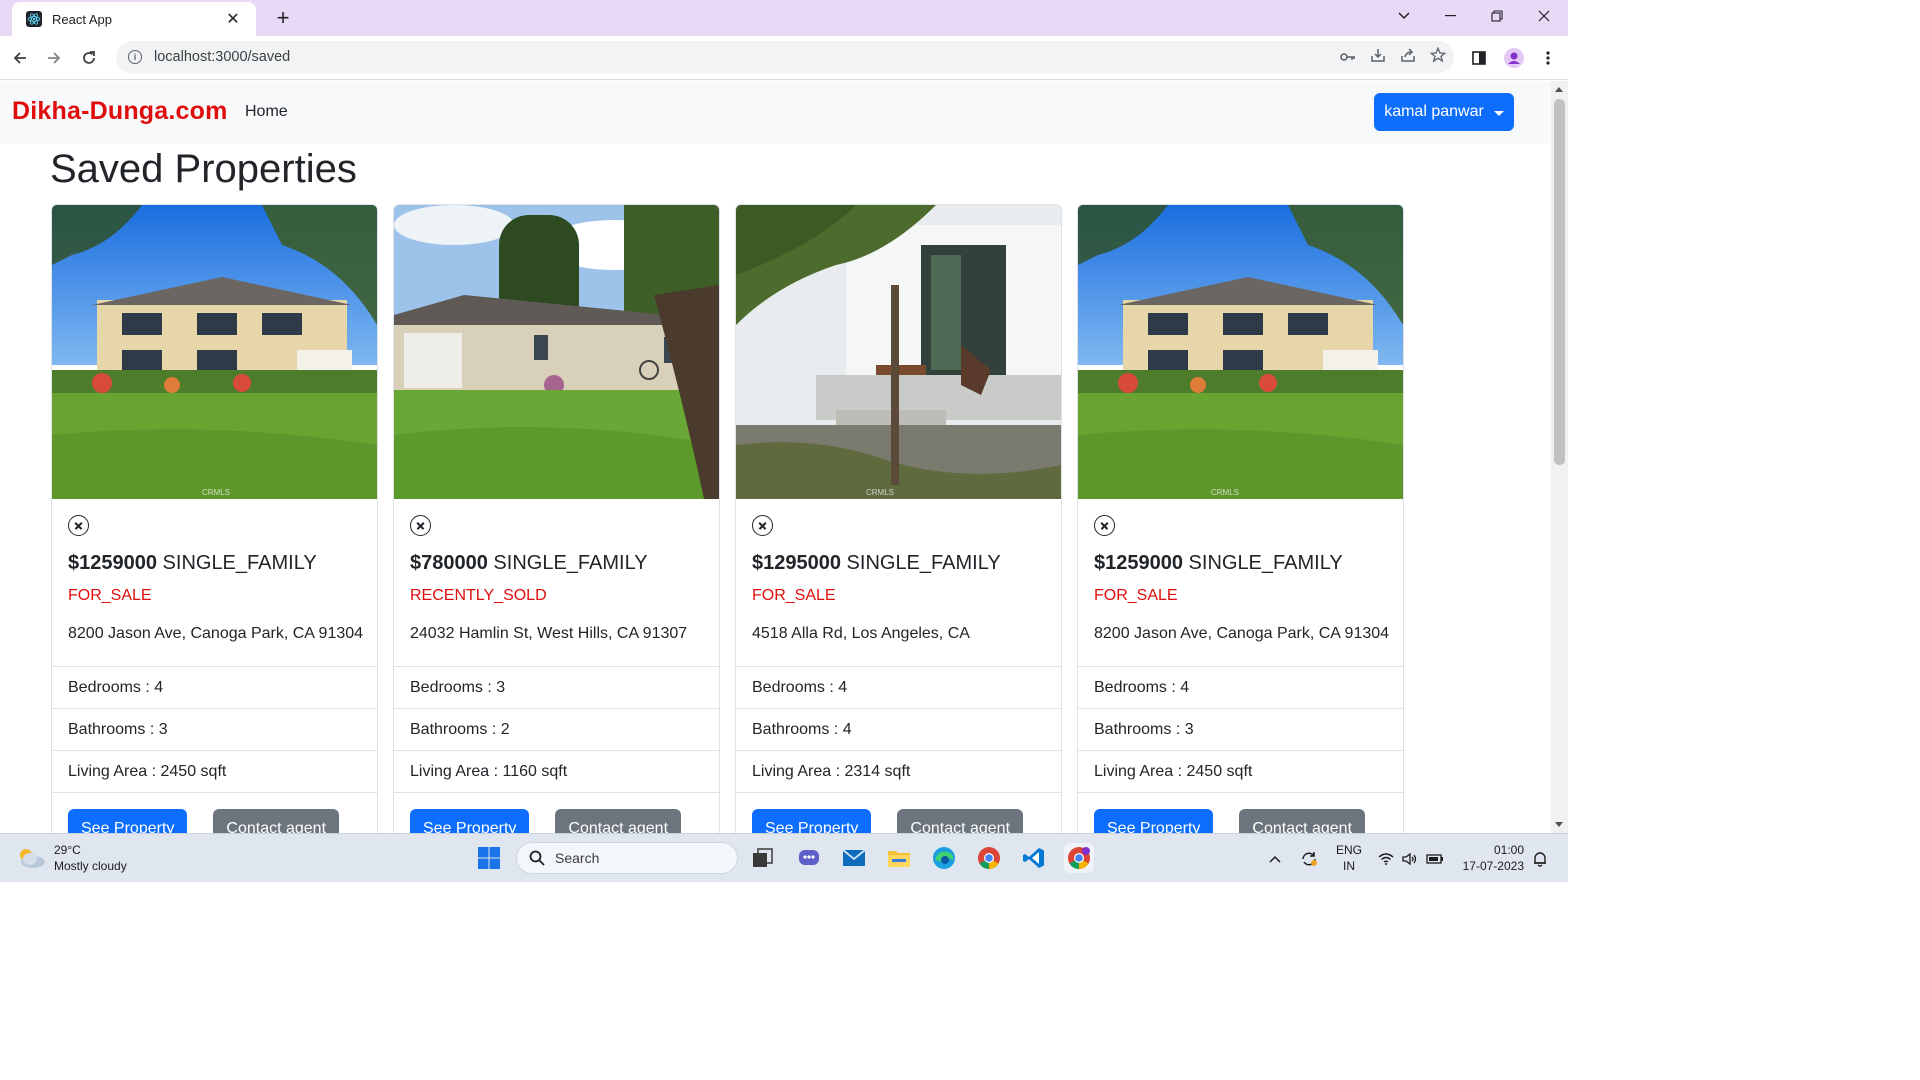 The height and width of the screenshot is (1080, 1920). What do you see at coordinates (898, 352) in the screenshot?
I see `property-image-3: CRMLS` at bounding box center [898, 352].